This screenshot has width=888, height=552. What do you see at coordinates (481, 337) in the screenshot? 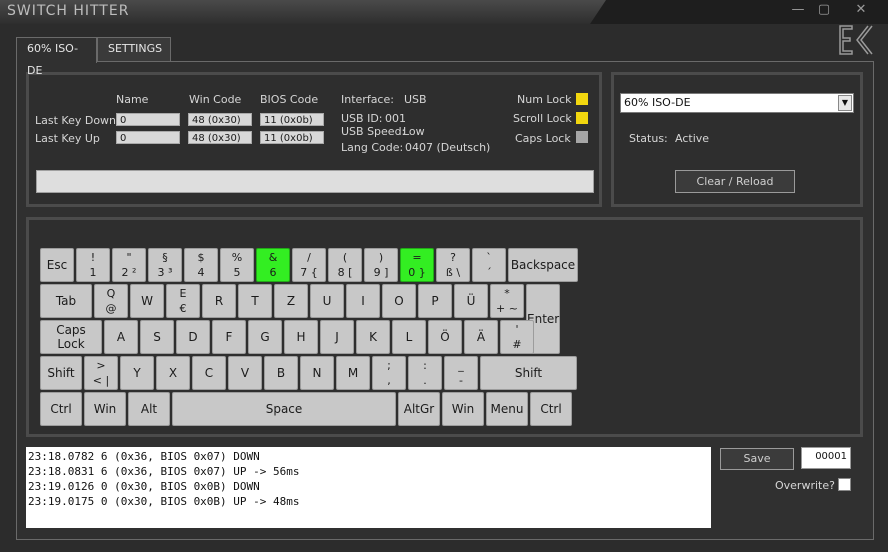
I see `key-ae: Ä` at bounding box center [481, 337].